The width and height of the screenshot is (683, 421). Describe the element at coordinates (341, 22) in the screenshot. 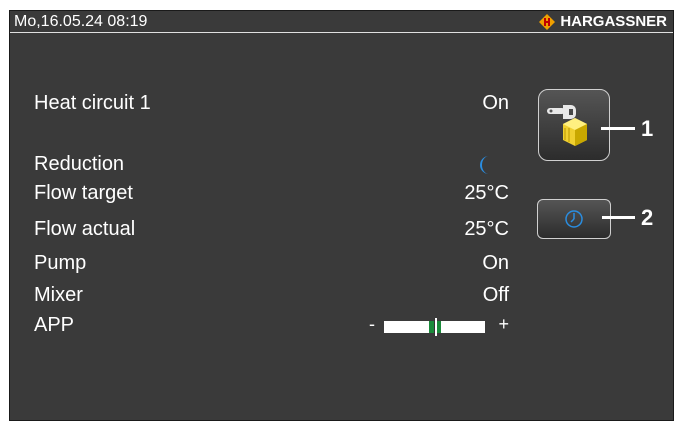

I see `status-bar: Mo,16.05.24 08:19 HARGASSNER` at that location.